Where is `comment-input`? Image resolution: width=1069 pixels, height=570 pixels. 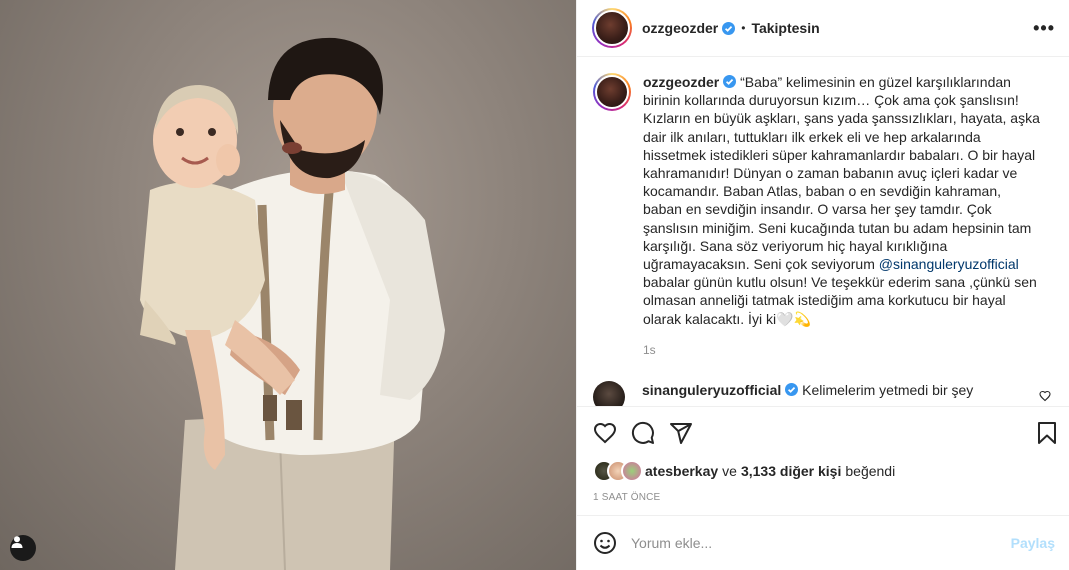
comment-input is located at coordinates (821, 543).